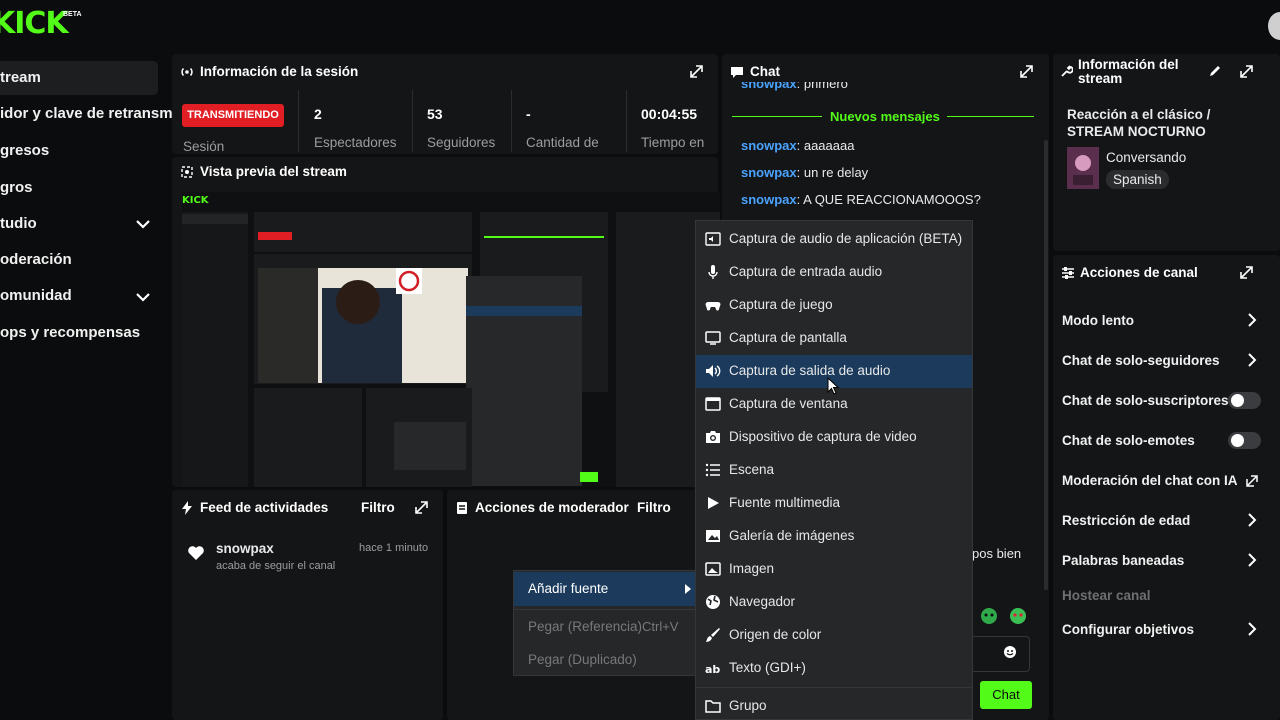  I want to click on emoji-picker-icon, so click(1010, 652).